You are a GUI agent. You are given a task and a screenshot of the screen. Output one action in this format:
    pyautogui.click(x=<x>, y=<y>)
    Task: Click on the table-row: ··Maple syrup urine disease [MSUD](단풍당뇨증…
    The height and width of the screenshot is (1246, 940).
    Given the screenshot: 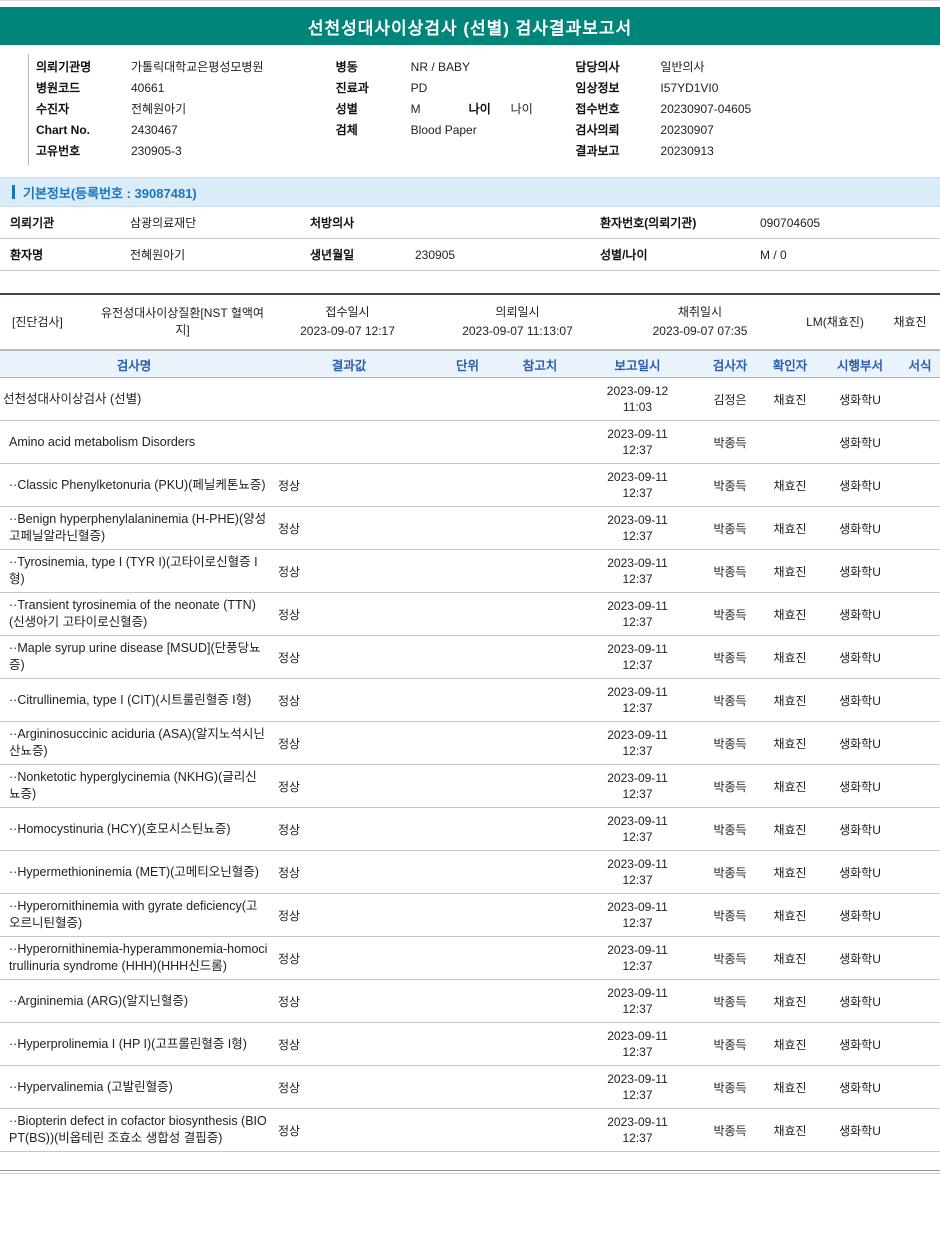 What is the action you would take?
    pyautogui.click(x=470, y=657)
    